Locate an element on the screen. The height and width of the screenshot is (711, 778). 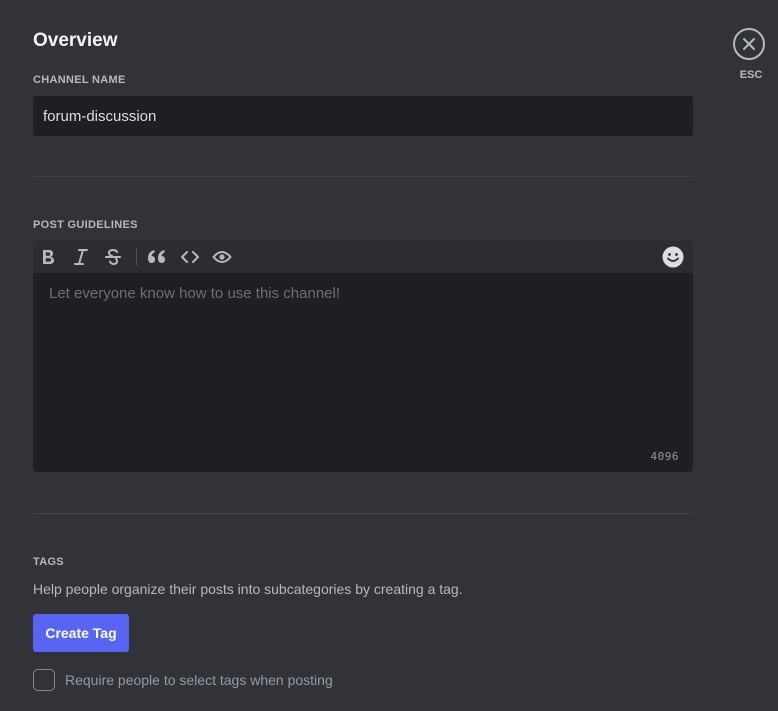
post-guidelines-label: POST GUIDELINES is located at coordinates (85, 225).